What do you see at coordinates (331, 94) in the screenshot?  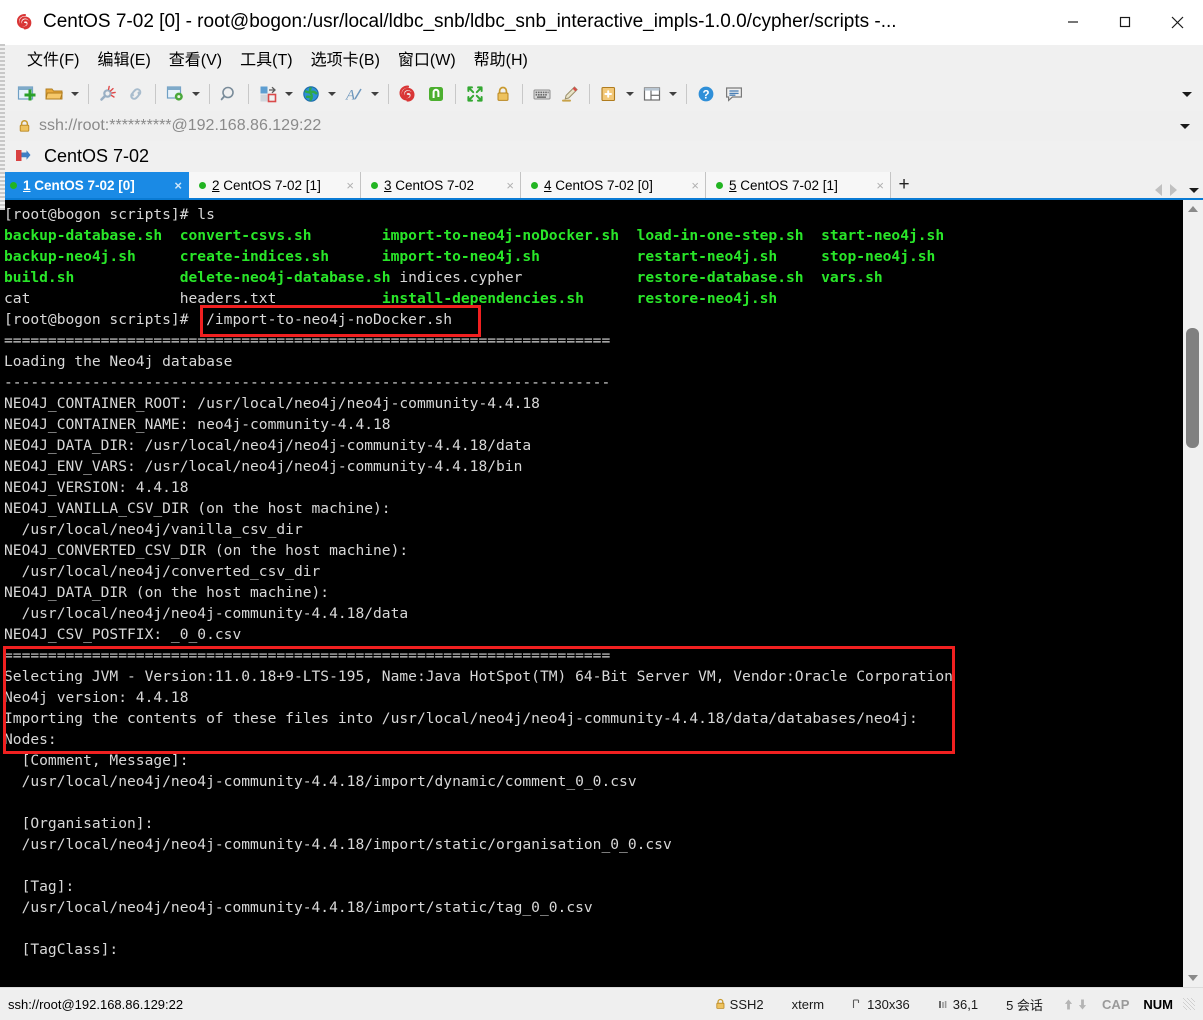 I see `globe-dropdown-icon` at bounding box center [331, 94].